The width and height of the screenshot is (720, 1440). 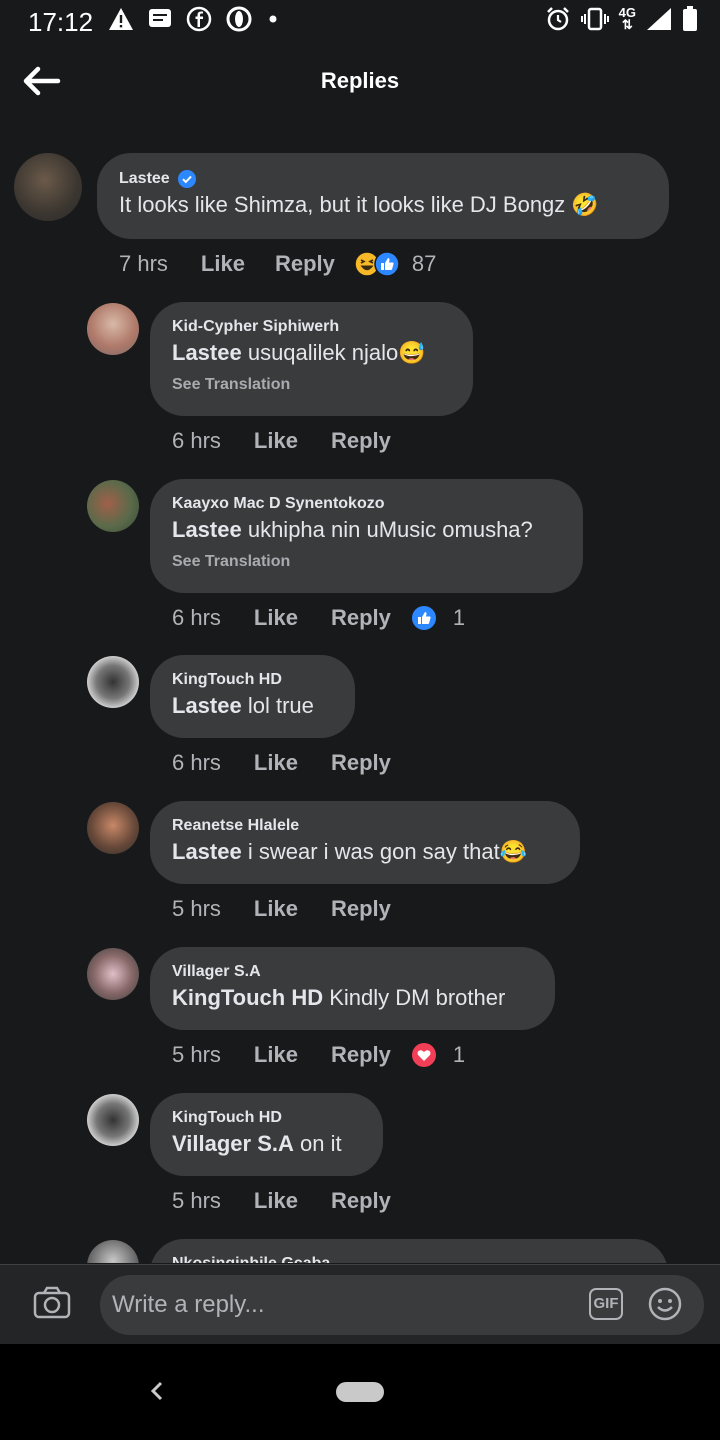 What do you see at coordinates (277, 705) in the screenshot?
I see `comment-text: lol true` at bounding box center [277, 705].